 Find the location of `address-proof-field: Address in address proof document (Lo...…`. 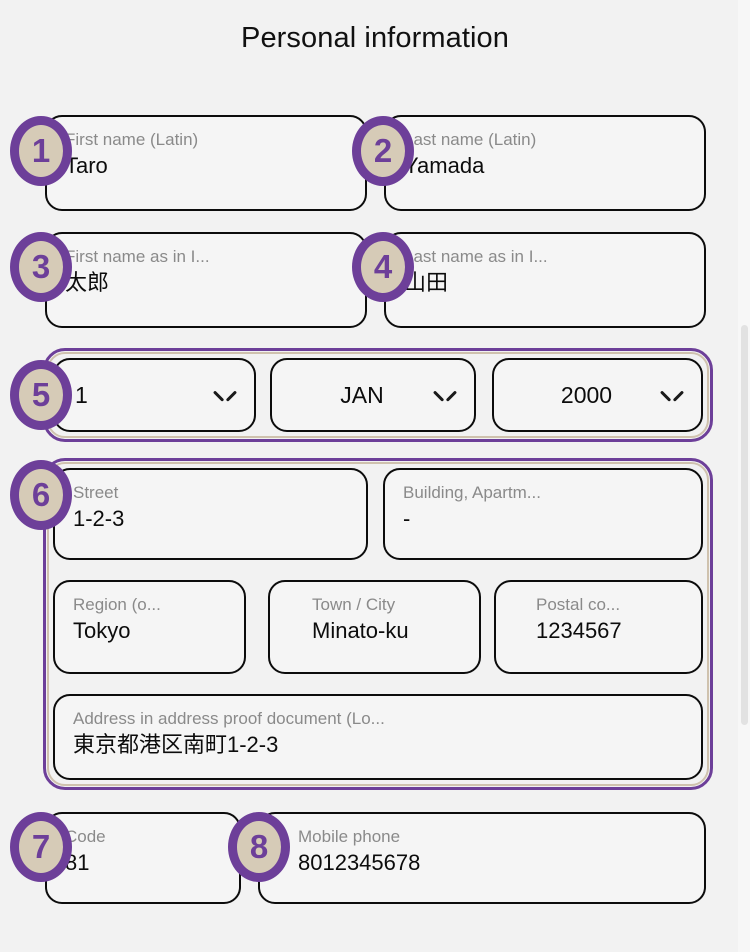

address-proof-field: Address in address proof document (Lo...… is located at coordinates (378, 737).